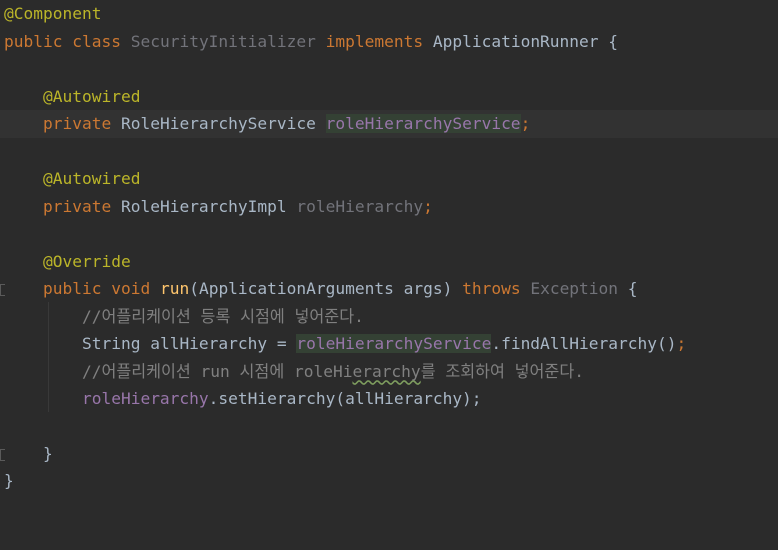 This screenshot has width=778, height=550. I want to click on component-annotation: @Component, so click(53, 13).